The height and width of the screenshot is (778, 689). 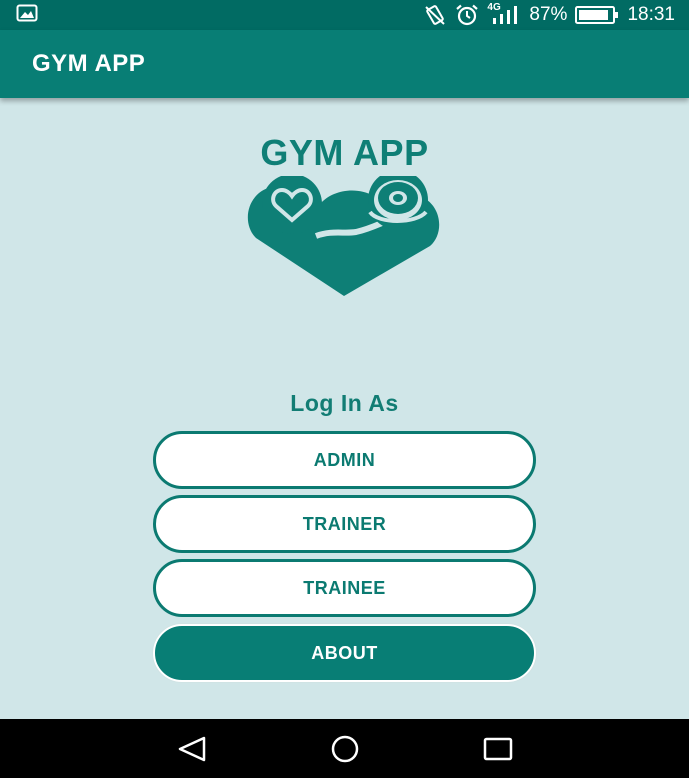 What do you see at coordinates (344, 403) in the screenshot?
I see `login-as-label: Log In As` at bounding box center [344, 403].